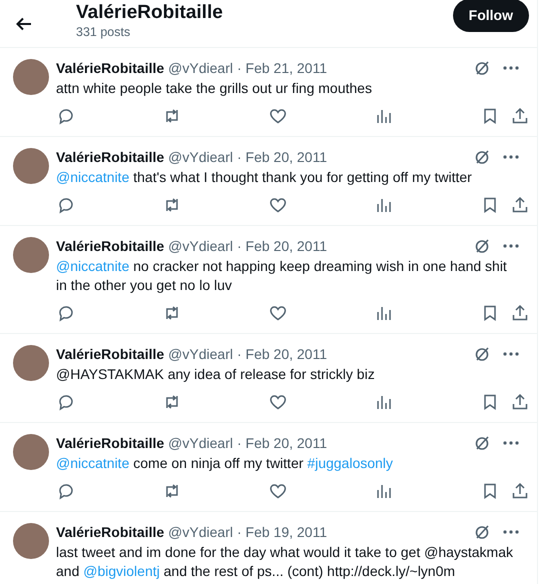  I want to click on tweet-text: @HAYSTAKMAK any idea of release for strickly biz, so click(216, 374).